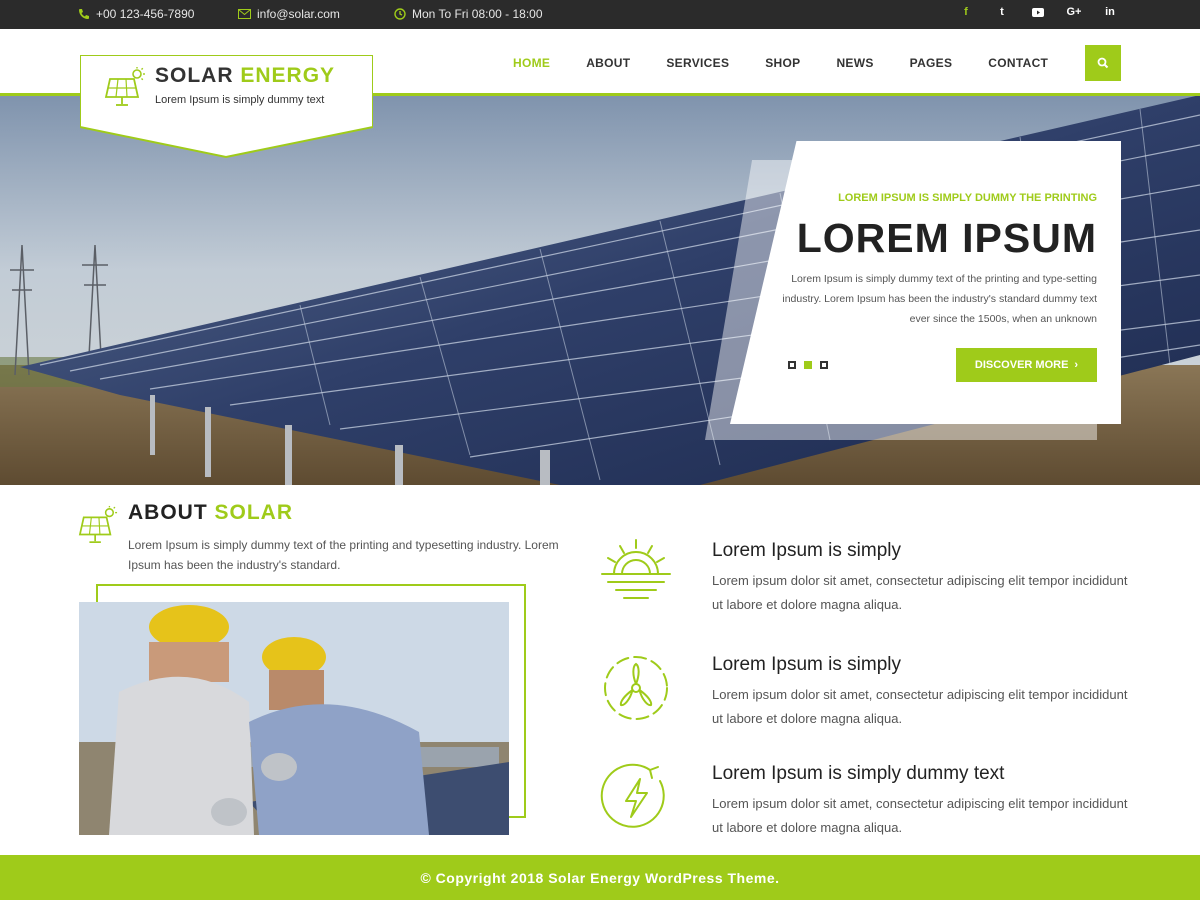  I want to click on nav-item-pages: PAGES, so click(931, 63).